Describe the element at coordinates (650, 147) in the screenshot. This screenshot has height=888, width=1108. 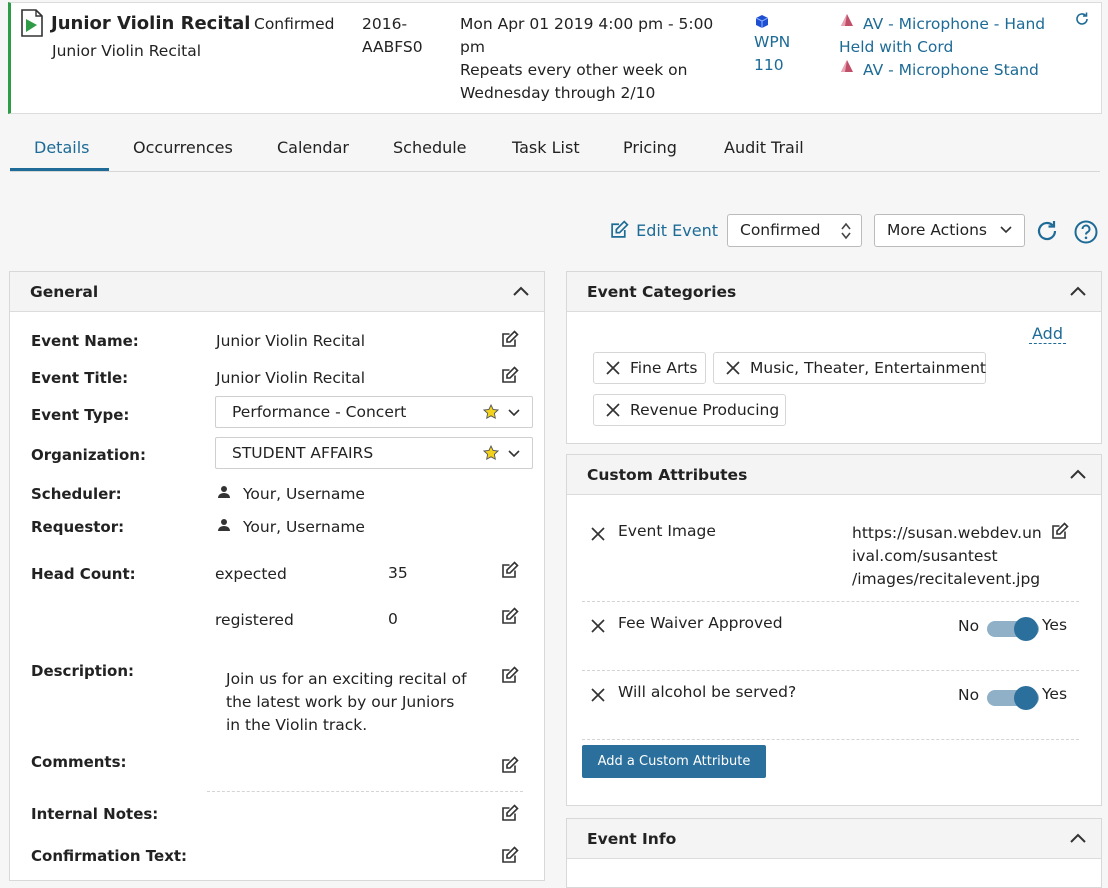
I see `tab-pricing: Pricing` at that location.